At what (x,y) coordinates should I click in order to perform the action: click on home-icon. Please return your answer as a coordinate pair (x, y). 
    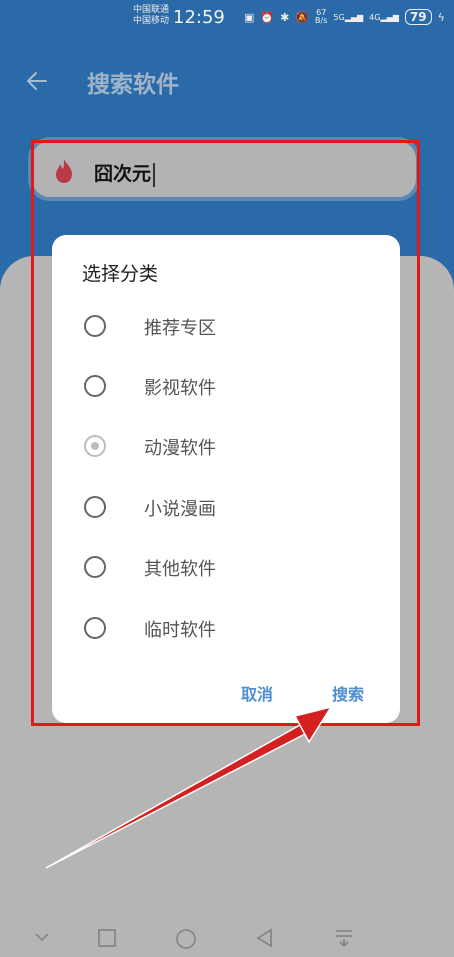
    Looking at the image, I should click on (186, 939).